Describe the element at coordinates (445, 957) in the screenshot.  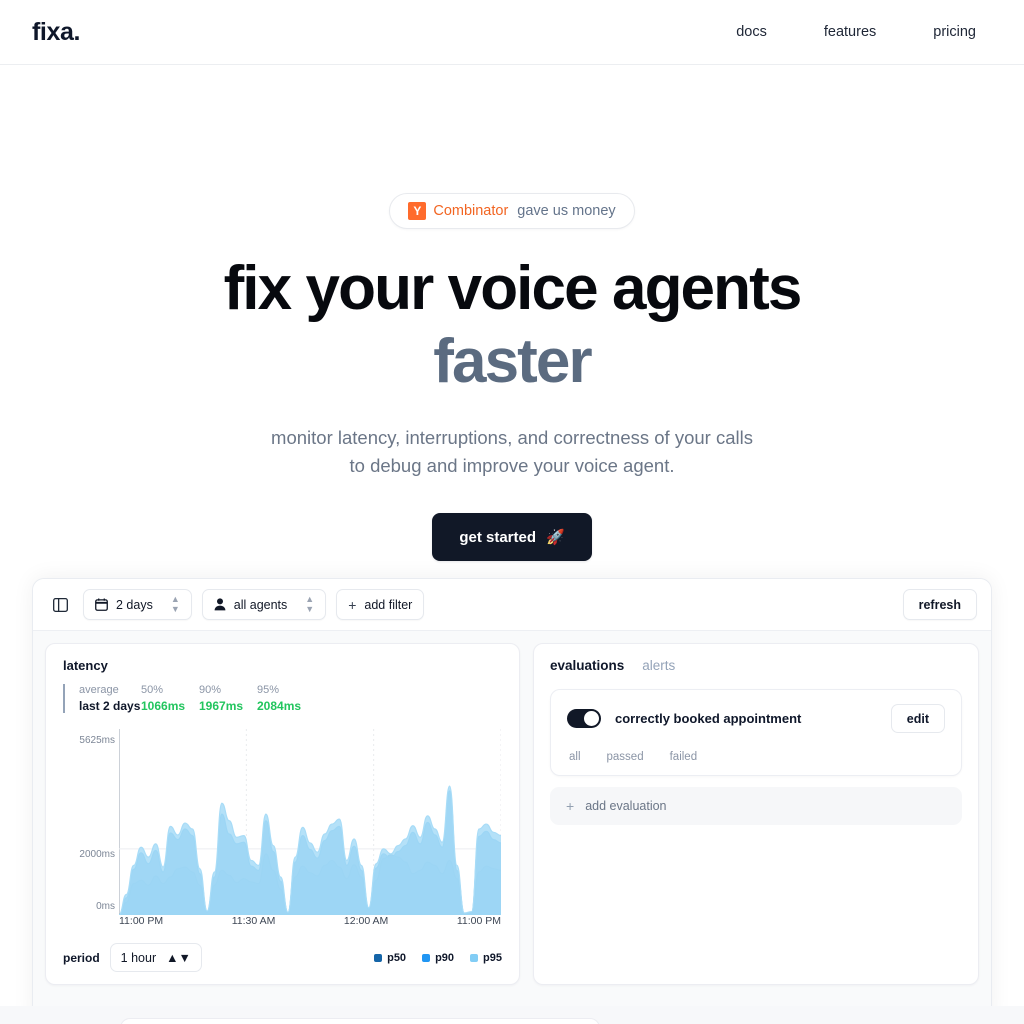
I see `legend-label-p90: p90` at that location.